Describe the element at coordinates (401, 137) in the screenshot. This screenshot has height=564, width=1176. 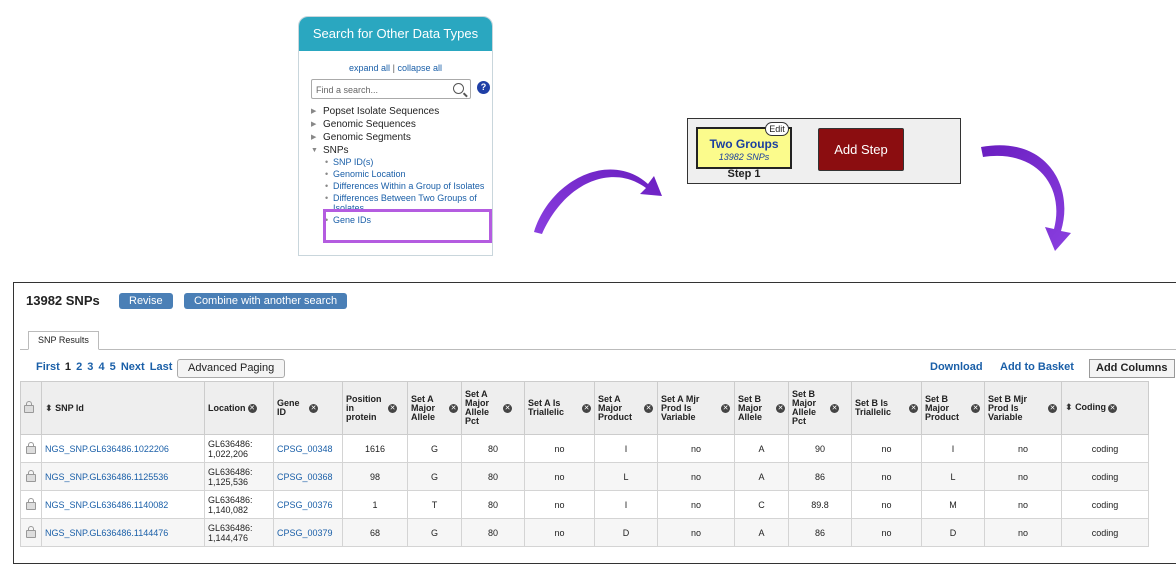
I see `tree-item-genomic-segments: ▶ Genomic Segments` at that location.